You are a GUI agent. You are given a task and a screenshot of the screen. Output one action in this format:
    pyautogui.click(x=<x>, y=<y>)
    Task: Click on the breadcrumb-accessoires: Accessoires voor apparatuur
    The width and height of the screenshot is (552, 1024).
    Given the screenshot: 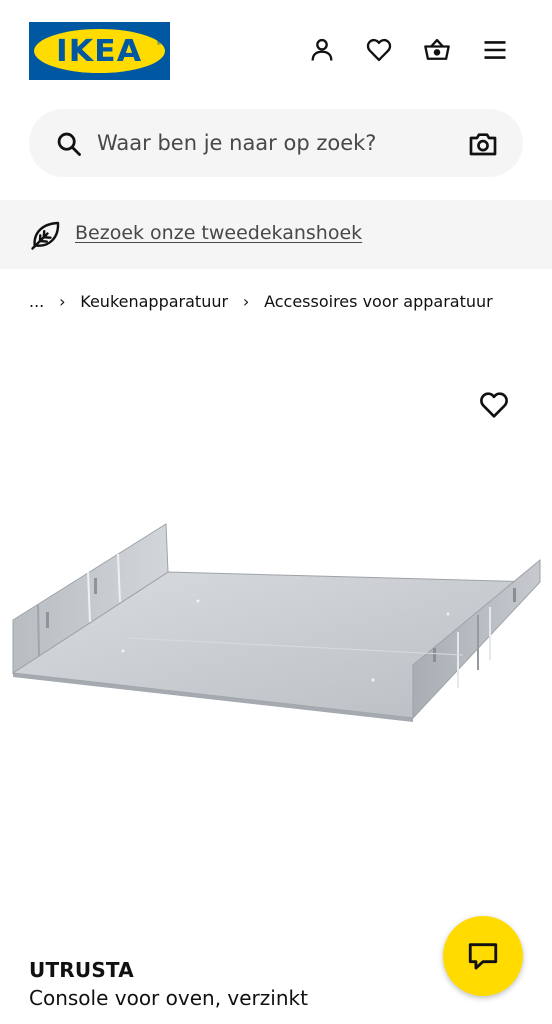 What is the action you would take?
    pyautogui.click(x=378, y=301)
    